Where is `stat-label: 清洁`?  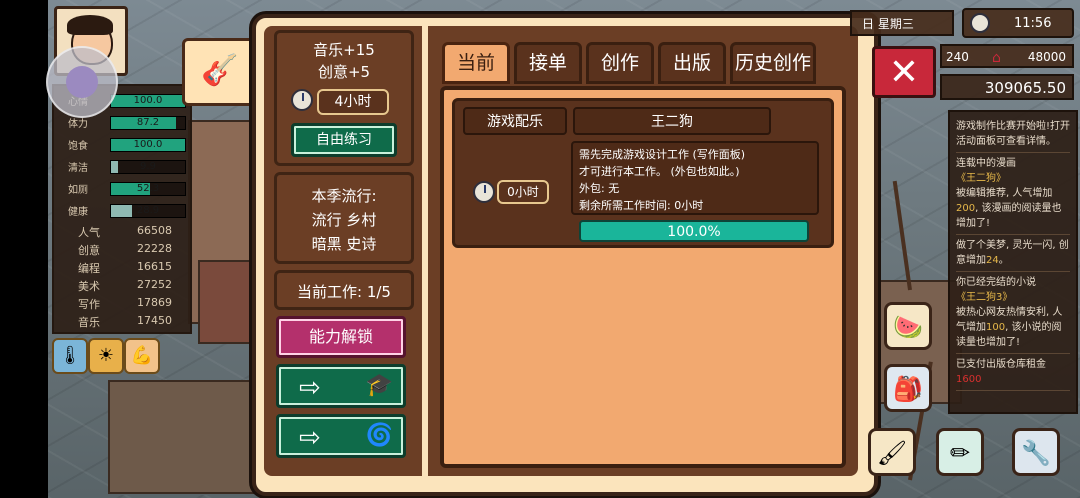
stat-label: 清洁 is located at coordinates (78, 168).